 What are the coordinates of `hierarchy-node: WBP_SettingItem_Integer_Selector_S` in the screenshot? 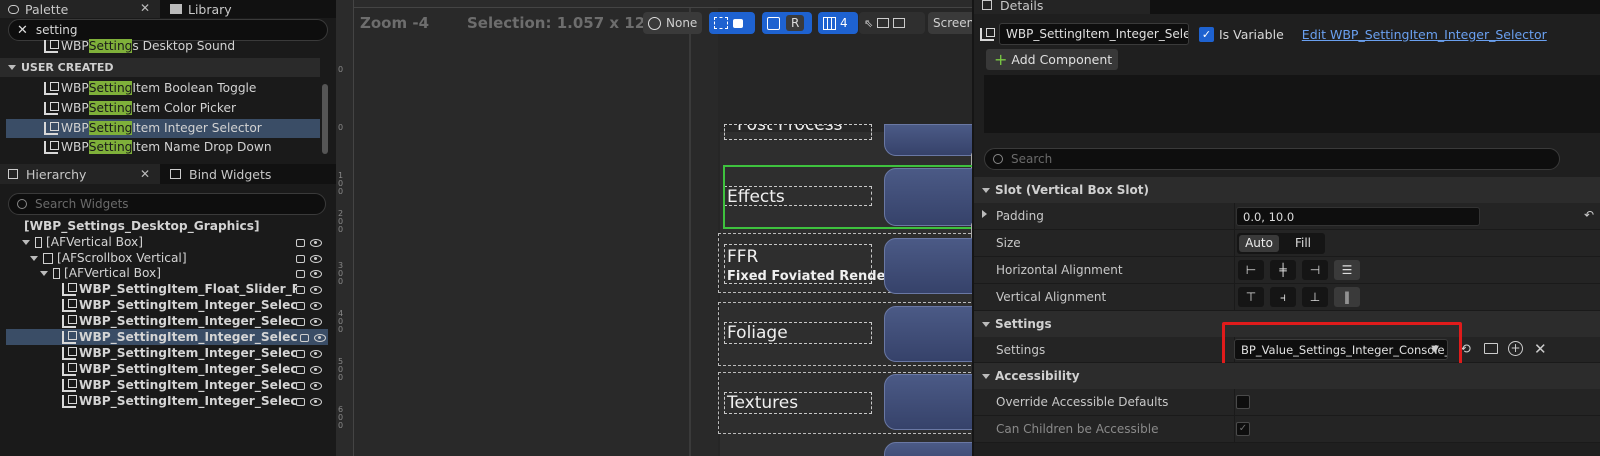 It's located at (165, 305).